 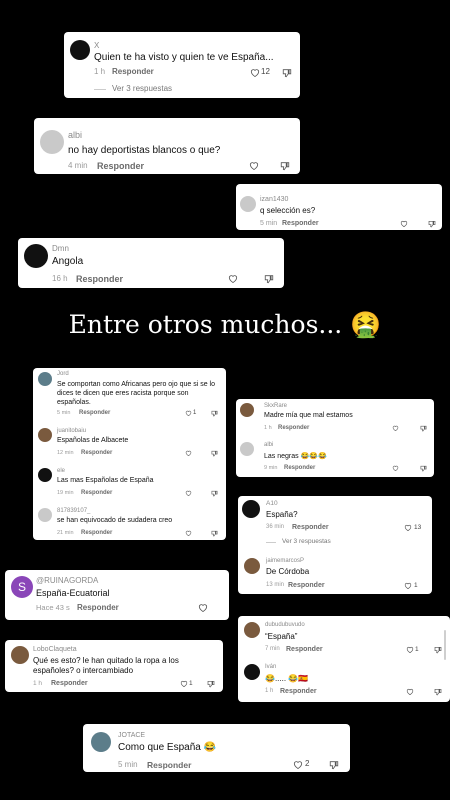 I want to click on comment-username: Dmn, so click(x=60, y=248).